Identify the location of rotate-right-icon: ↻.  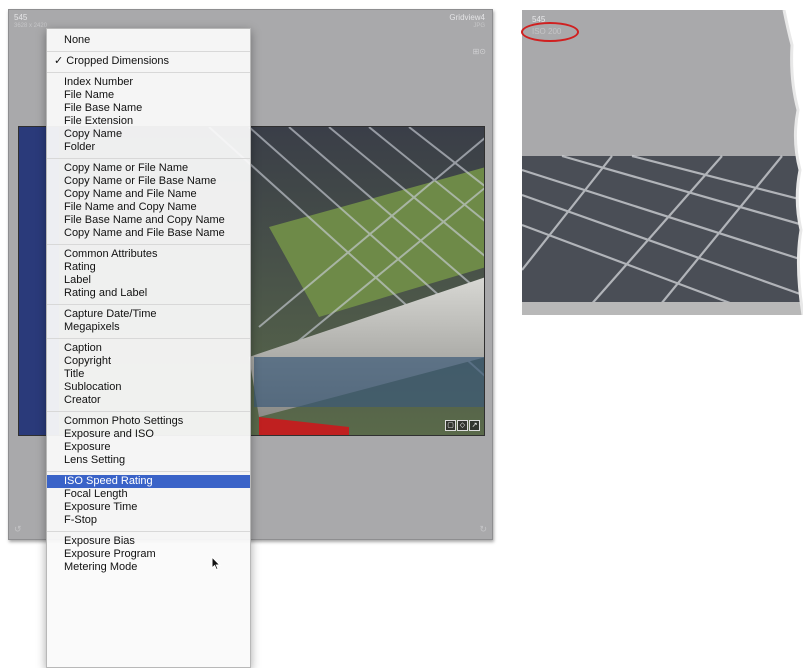
(483, 529).